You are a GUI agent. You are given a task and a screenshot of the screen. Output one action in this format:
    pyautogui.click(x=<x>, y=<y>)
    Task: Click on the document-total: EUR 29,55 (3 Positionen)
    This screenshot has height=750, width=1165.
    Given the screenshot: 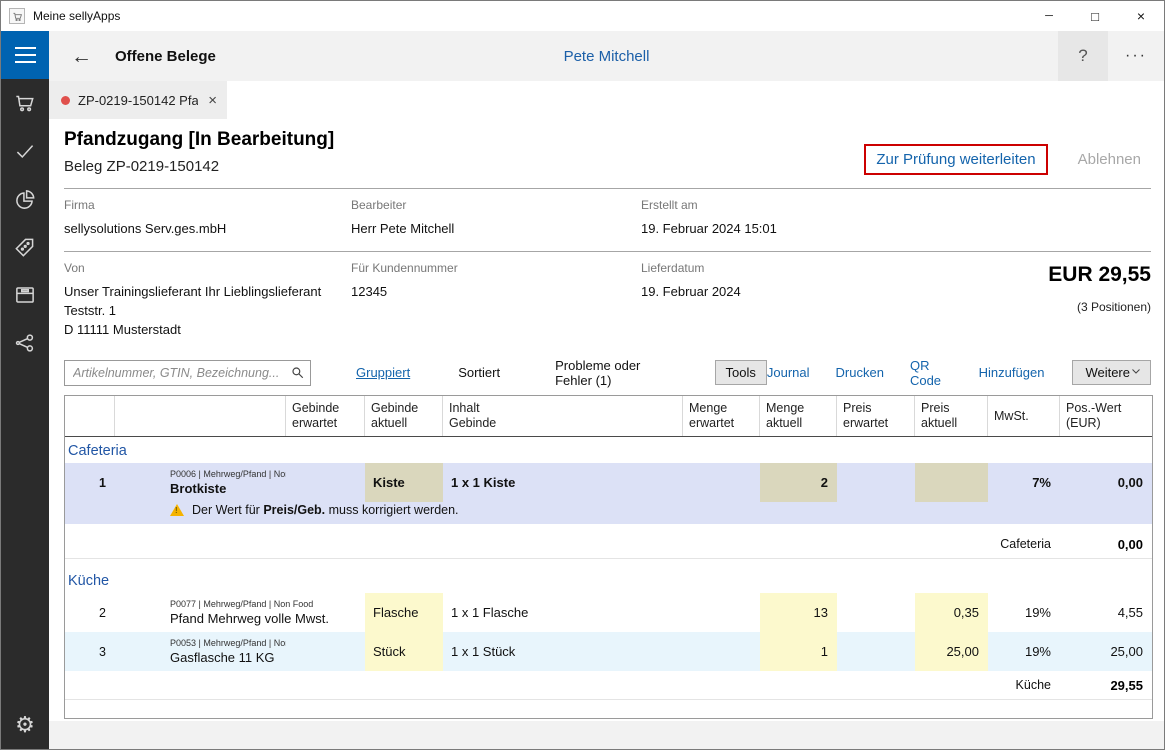 What is the action you would take?
    pyautogui.click(x=1016, y=300)
    